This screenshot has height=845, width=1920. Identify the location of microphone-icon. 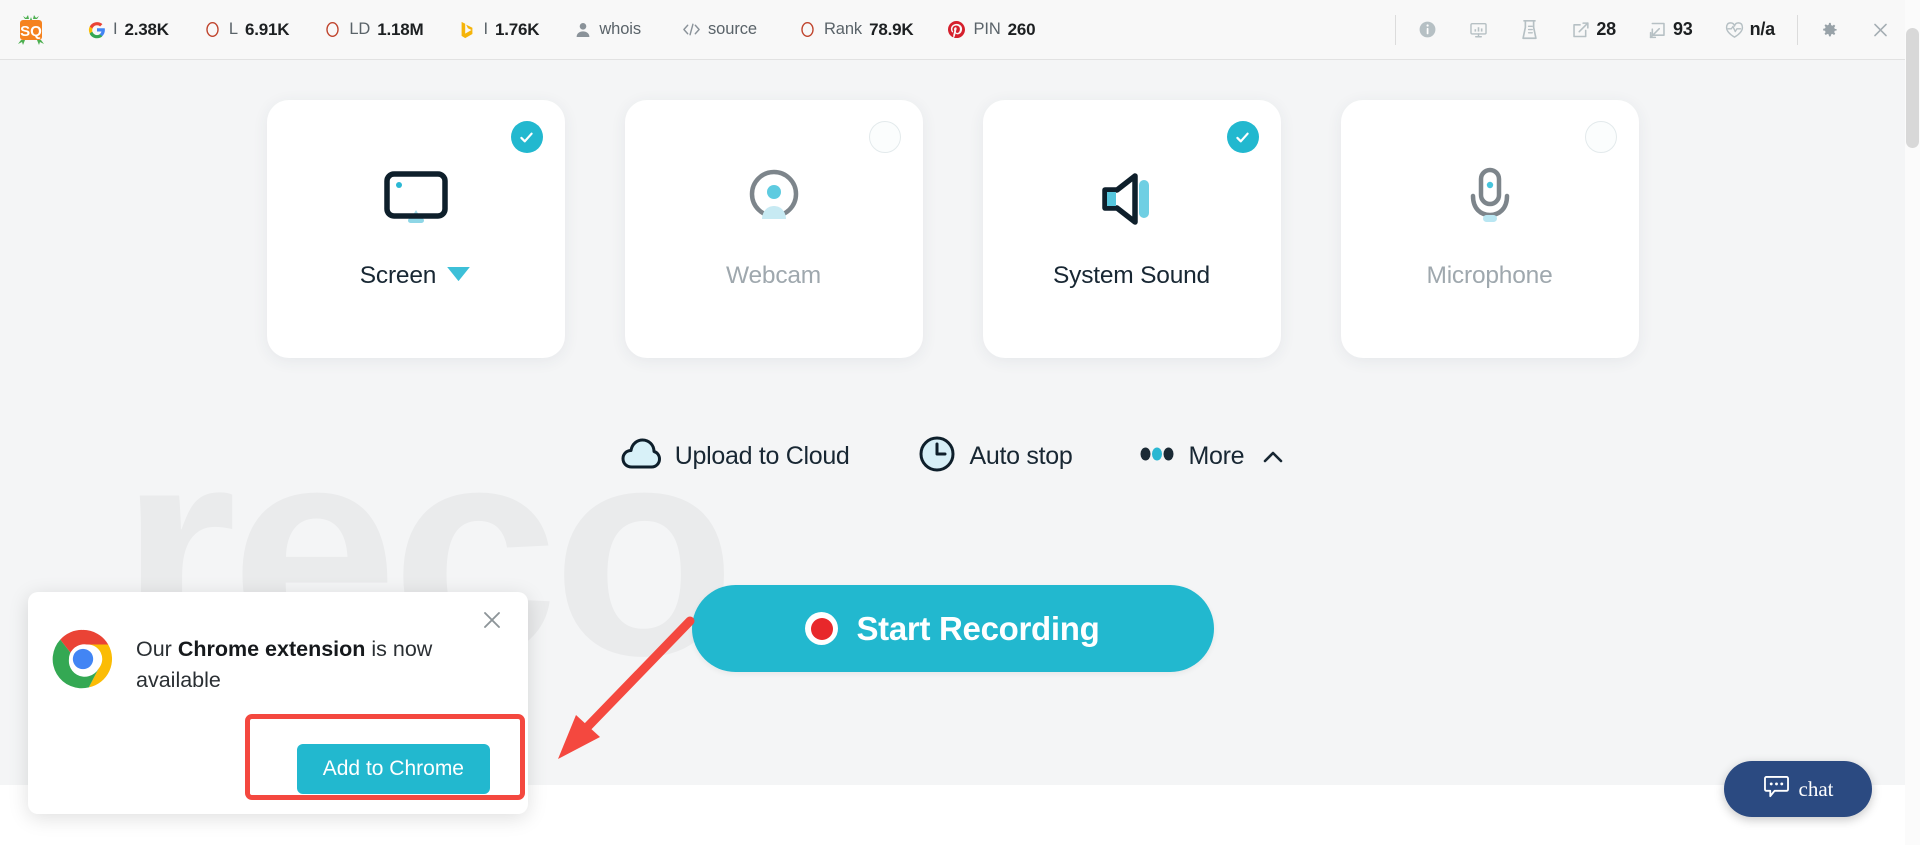
(1490, 199).